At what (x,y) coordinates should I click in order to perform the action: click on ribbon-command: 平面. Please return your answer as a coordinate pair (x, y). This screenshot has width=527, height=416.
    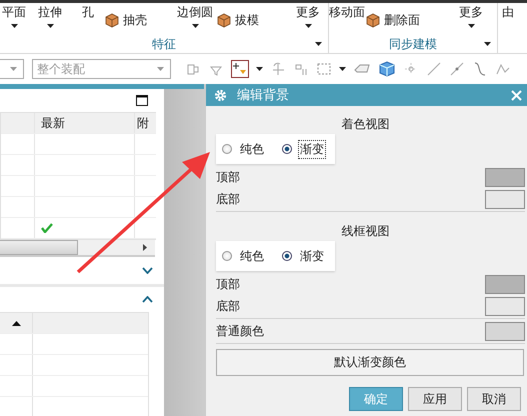
    Looking at the image, I should click on (14, 12).